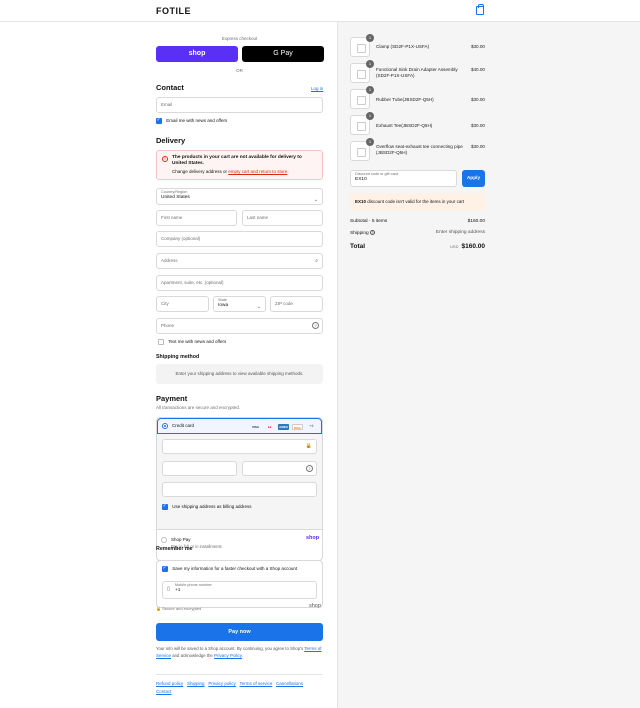 The width and height of the screenshot is (640, 708). Describe the element at coordinates (283, 427) in the screenshot. I see `amex-icon: AMEX` at that location.